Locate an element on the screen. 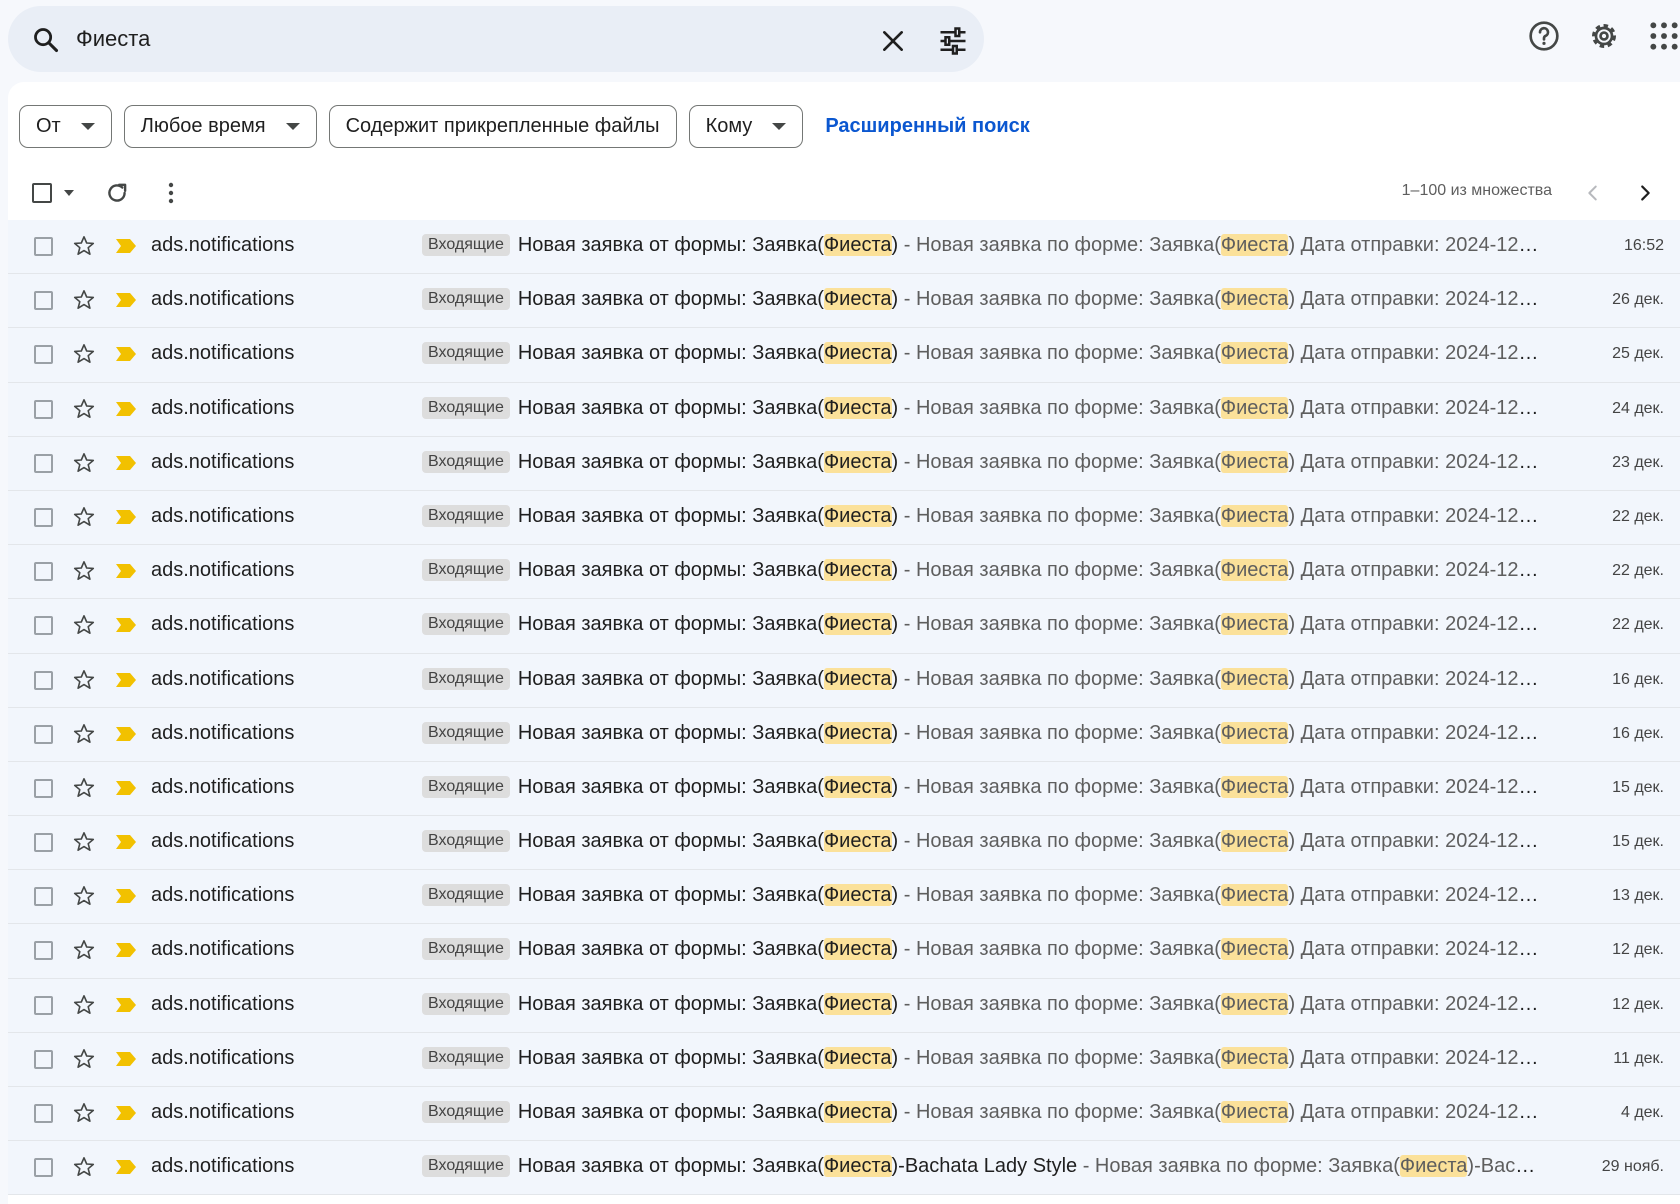 Image resolution: width=1680 pixels, height=1204 pixels. gear-icon is located at coordinates (1604, 36).